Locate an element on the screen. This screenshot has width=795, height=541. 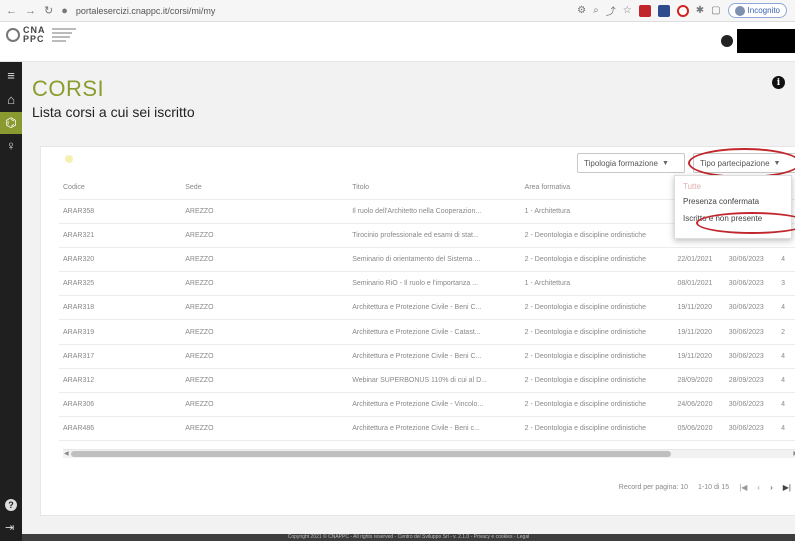
logo-lines is located at coordinates (64, 35).